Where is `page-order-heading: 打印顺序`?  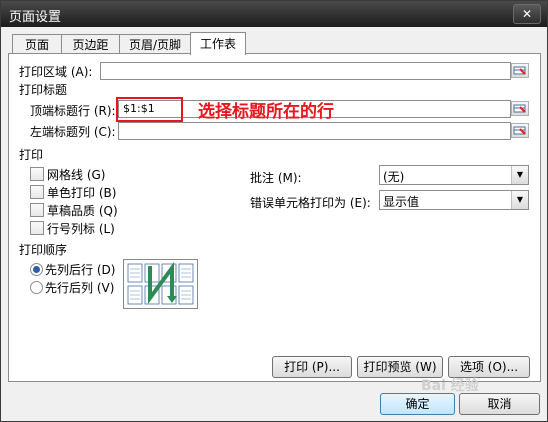
page-order-heading: 打印顺序 is located at coordinates (43, 250).